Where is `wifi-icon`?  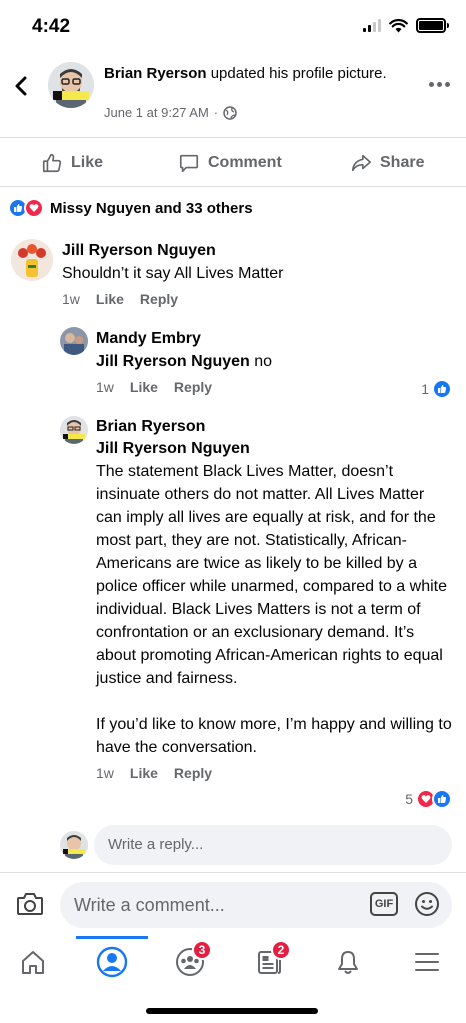
wifi-icon is located at coordinates (398, 25).